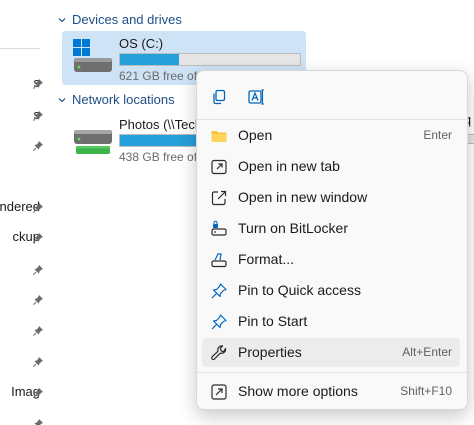  Describe the element at coordinates (437, 135) in the screenshot. I see `menu-item-shortcut: Enter` at that location.